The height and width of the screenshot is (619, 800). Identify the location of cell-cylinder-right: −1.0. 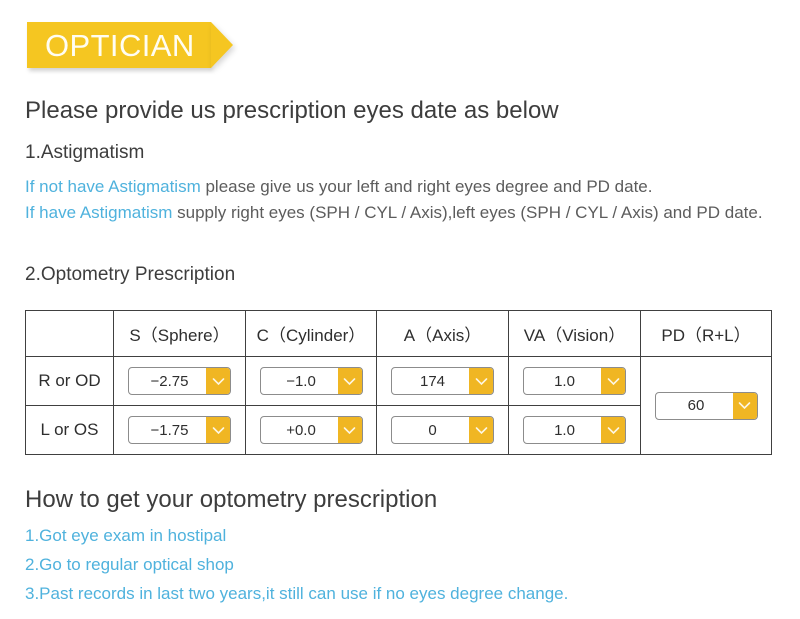
(311, 381).